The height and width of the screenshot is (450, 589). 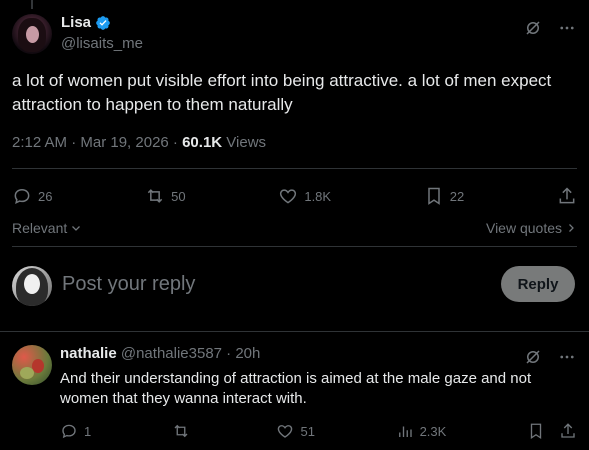 What do you see at coordinates (97, 142) in the screenshot?
I see `post-timestamp: 2:12 AM · Mar 19, 2026 ·` at bounding box center [97, 142].